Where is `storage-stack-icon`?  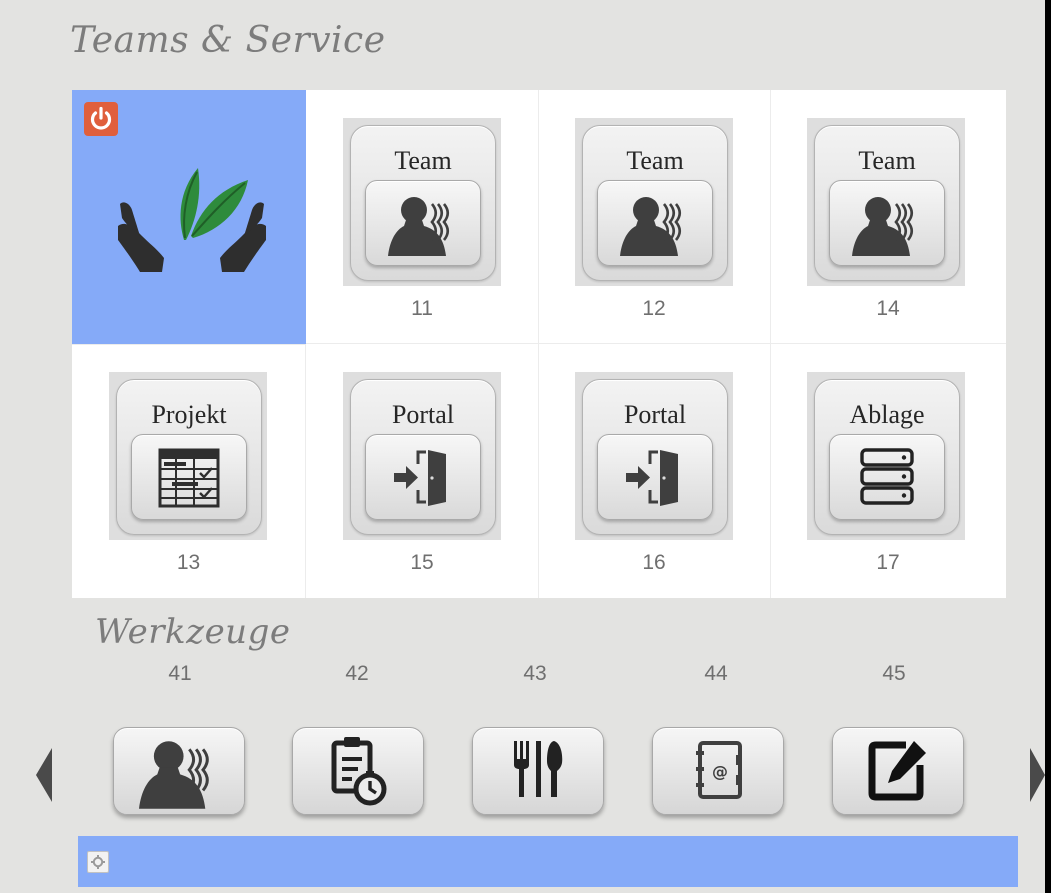
storage-stack-icon is located at coordinates (887, 476).